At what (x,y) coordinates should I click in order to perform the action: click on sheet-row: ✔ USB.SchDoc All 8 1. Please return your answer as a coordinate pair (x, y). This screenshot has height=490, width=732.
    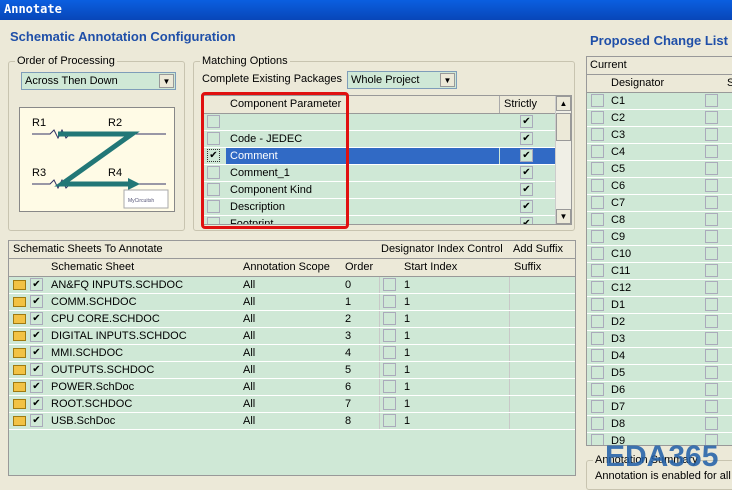
    Looking at the image, I should click on (292, 421).